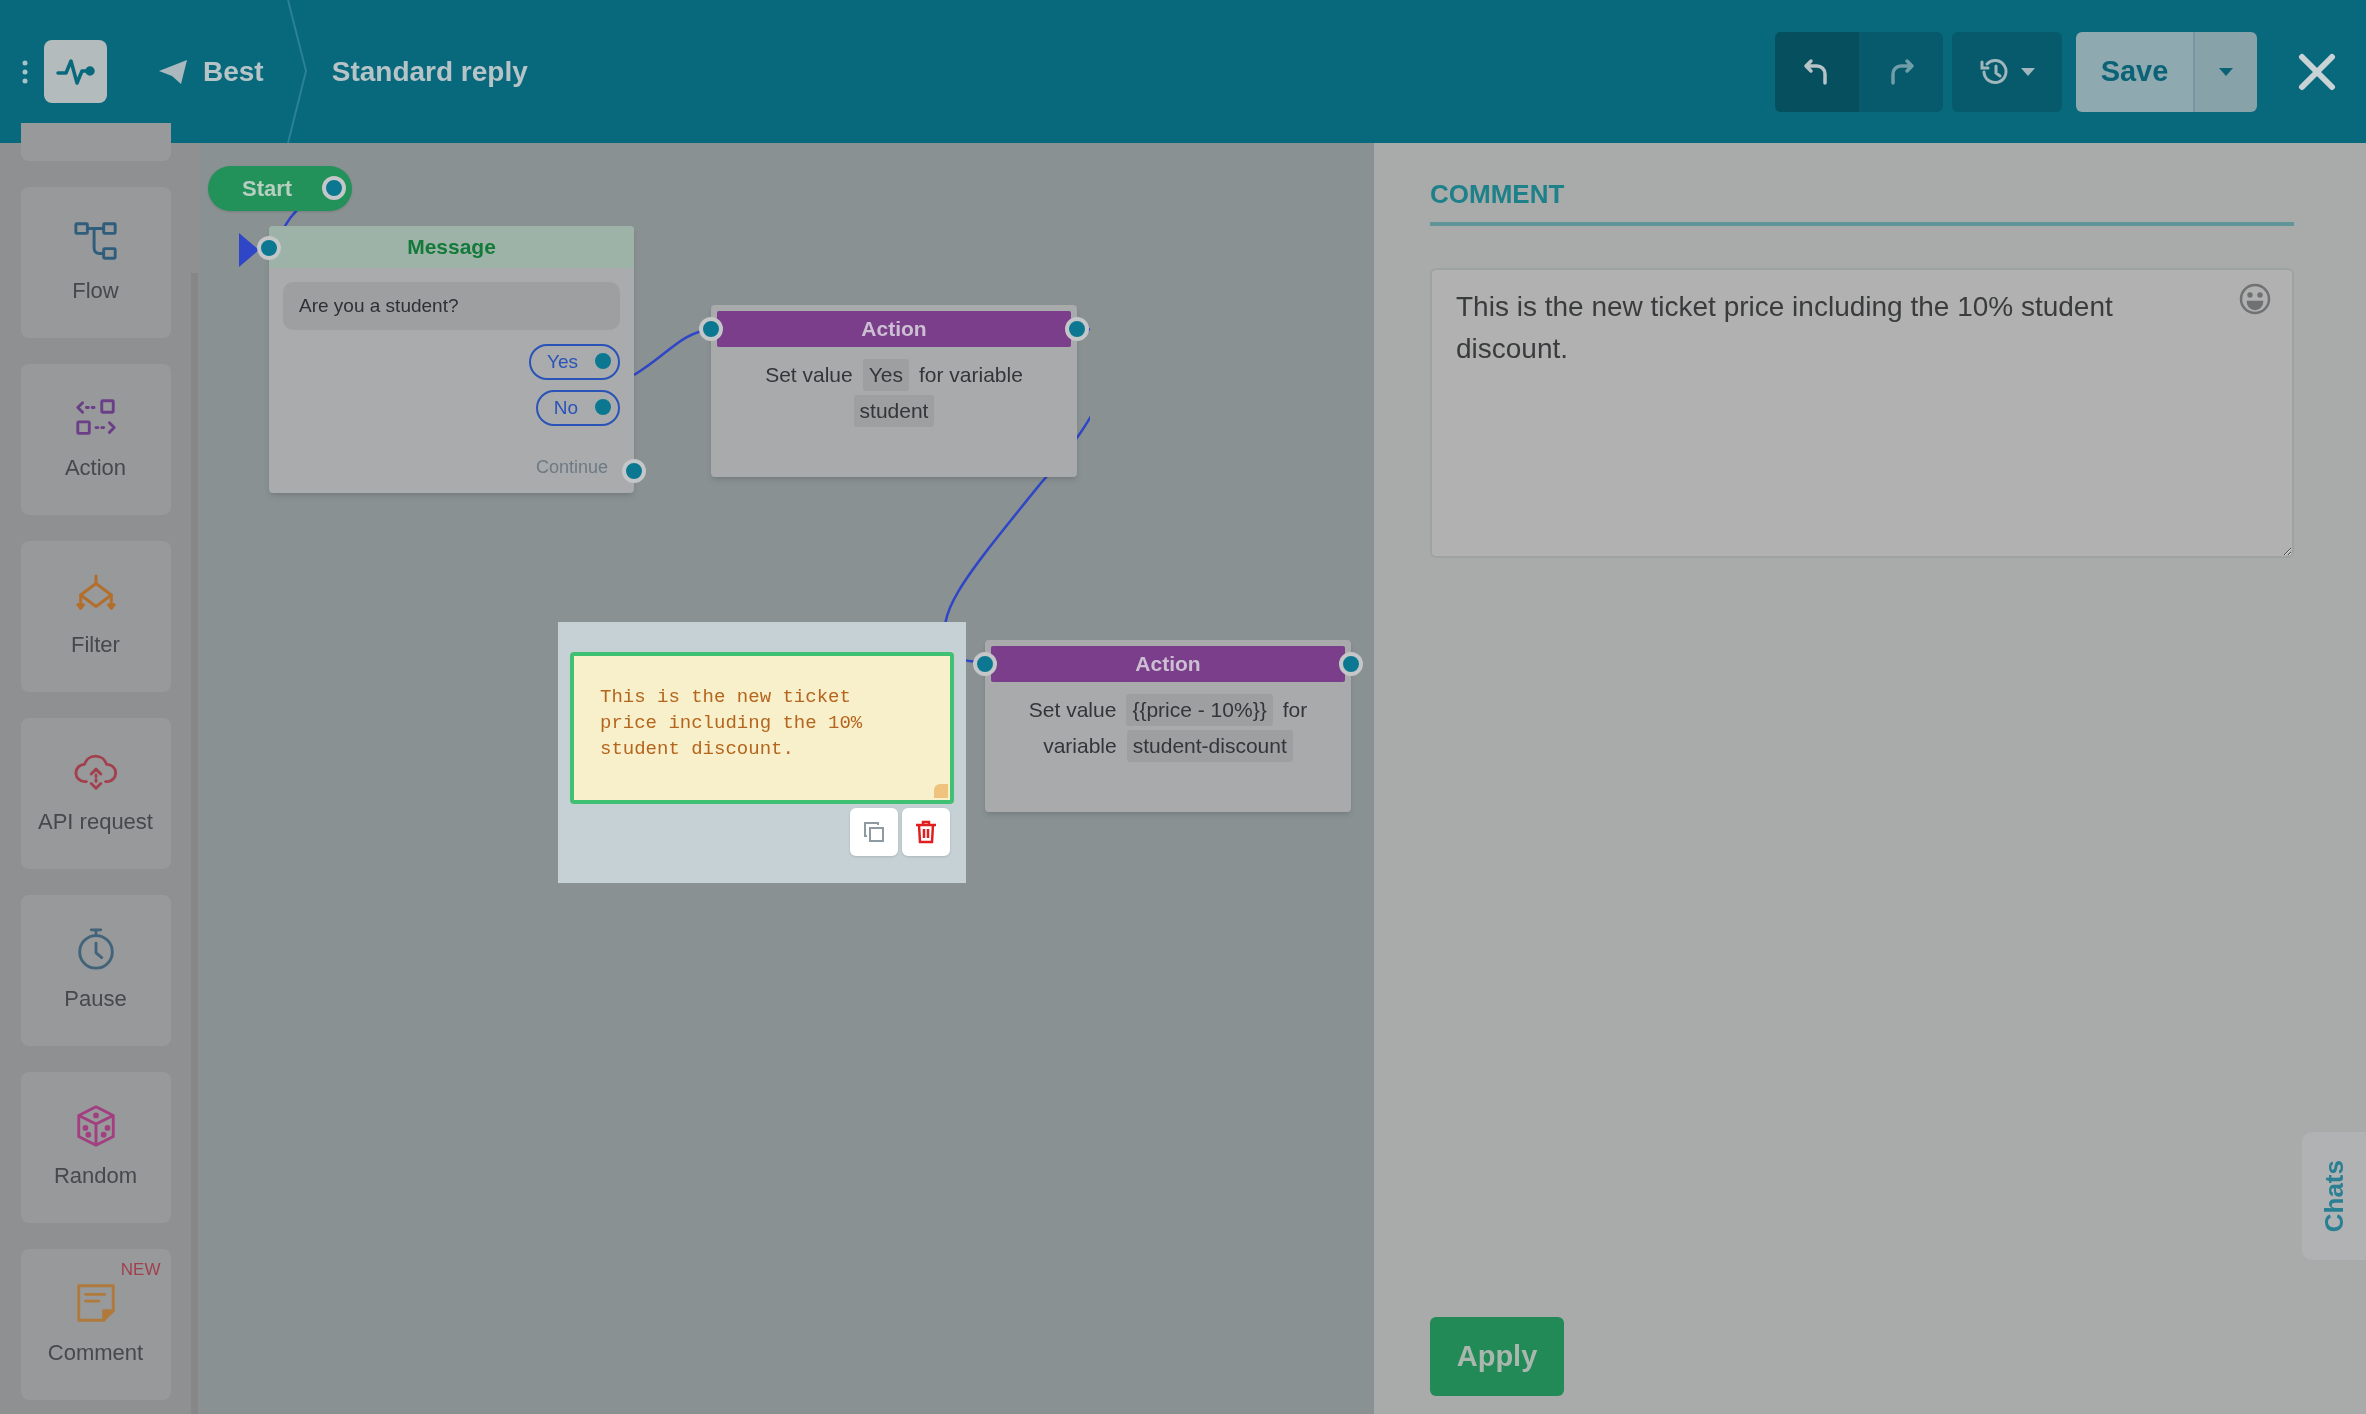 This screenshot has height=1414, width=2366. What do you see at coordinates (95, 645) in the screenshot?
I see `sidebar-item-label: Filter` at bounding box center [95, 645].